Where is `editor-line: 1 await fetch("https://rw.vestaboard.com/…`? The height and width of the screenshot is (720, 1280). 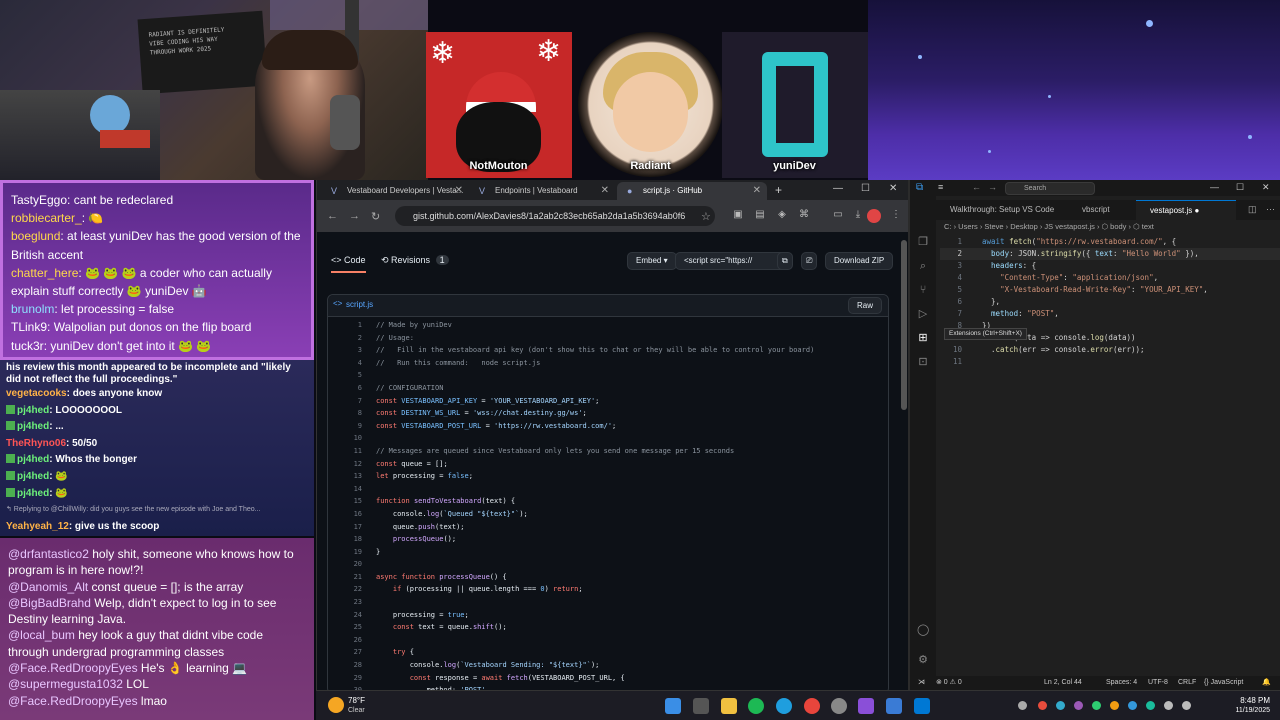 editor-line: 1 await fetch("https://rw.vestaboard.com/… is located at coordinates (1110, 242).